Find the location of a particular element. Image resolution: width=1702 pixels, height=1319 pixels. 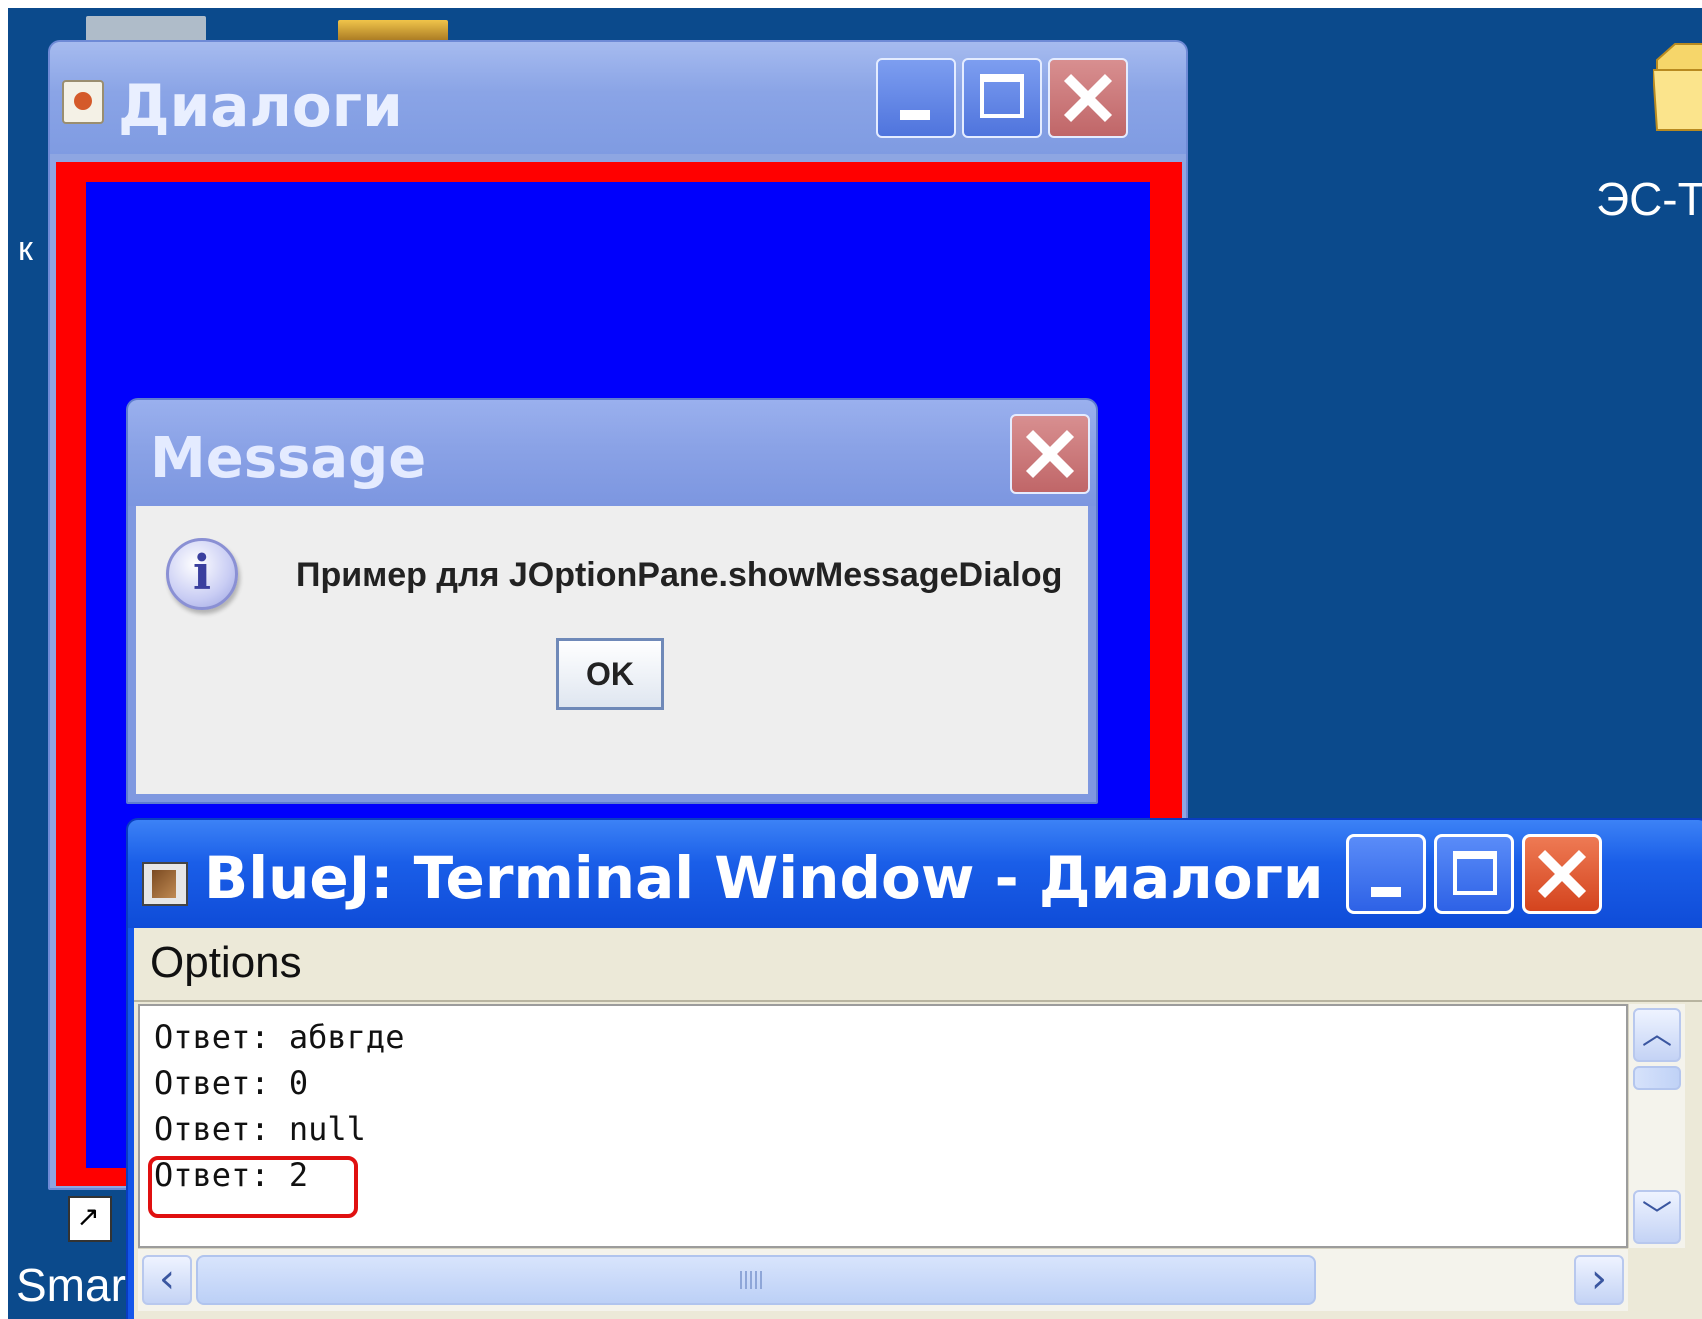

output-line: Ответ: 0 is located at coordinates (231, 1083).